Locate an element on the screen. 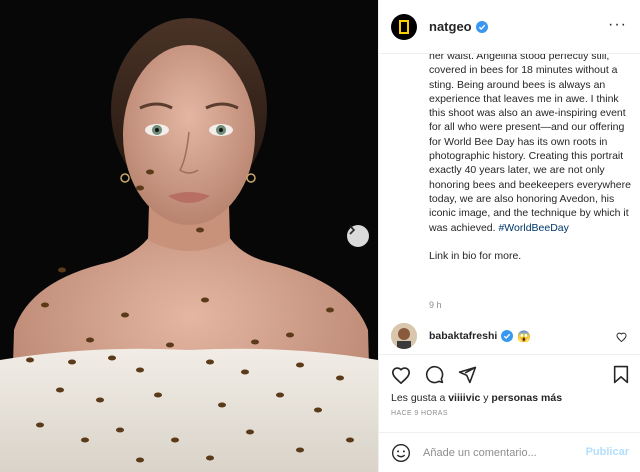 The width and height of the screenshot is (640, 472). emoji-picker-button is located at coordinates (401, 453).